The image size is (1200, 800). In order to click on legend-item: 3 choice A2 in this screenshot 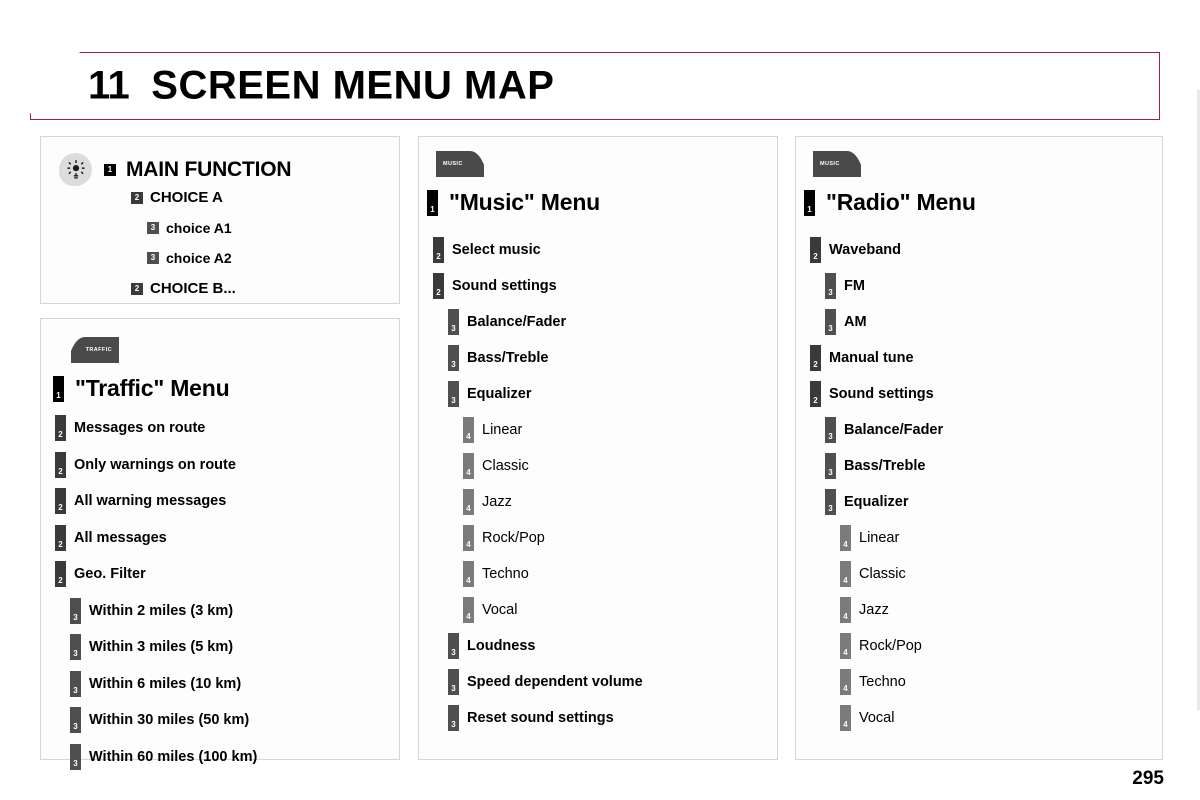, I will do `click(191, 258)`.